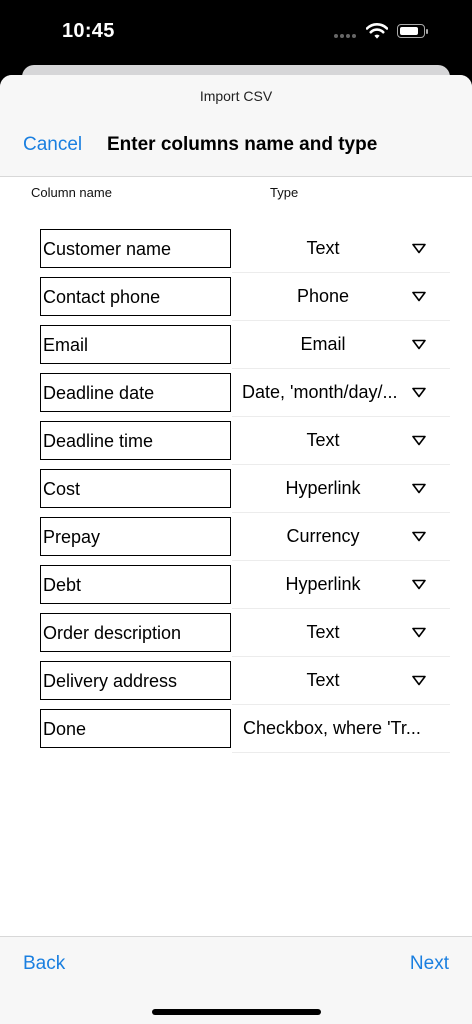  What do you see at coordinates (135, 680) in the screenshot?
I see `column-name-field: Delivery address` at bounding box center [135, 680].